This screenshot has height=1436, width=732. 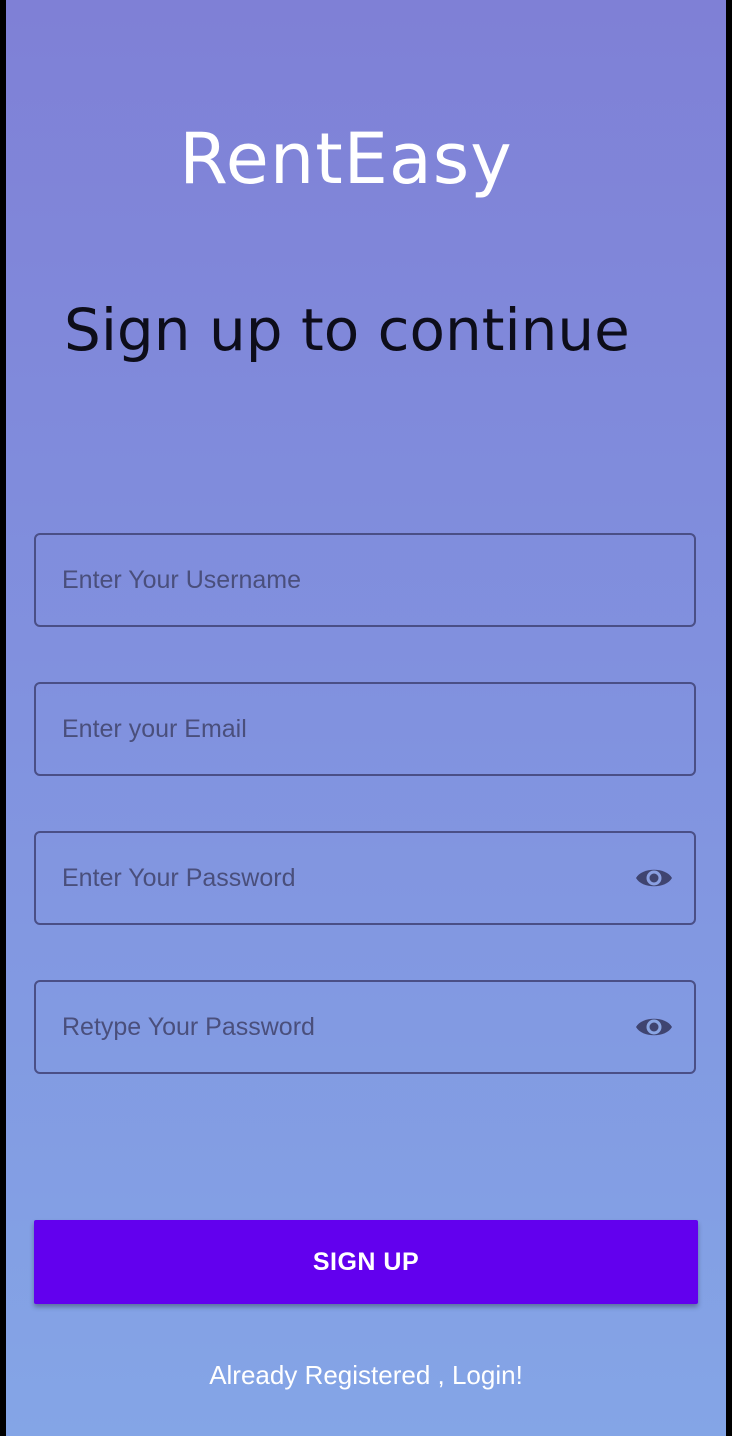 I want to click on page-title: Sign up to continue, so click(x=347, y=330).